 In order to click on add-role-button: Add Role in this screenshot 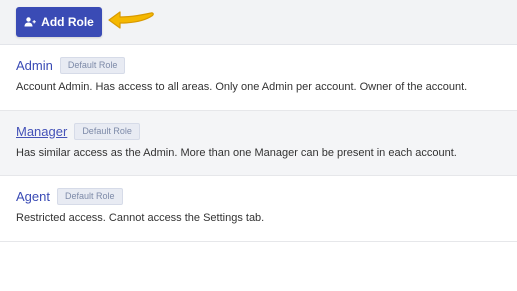, I will do `click(59, 22)`.